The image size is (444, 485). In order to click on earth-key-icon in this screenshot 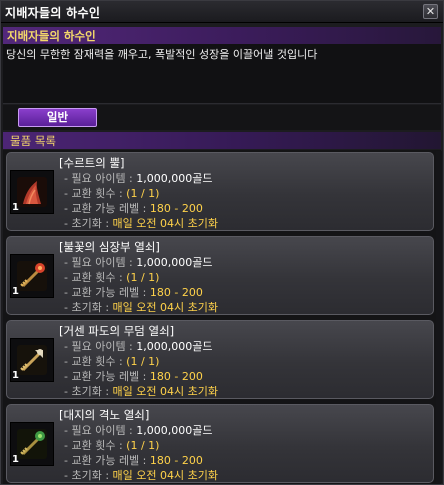, I will do `click(32, 444)`.